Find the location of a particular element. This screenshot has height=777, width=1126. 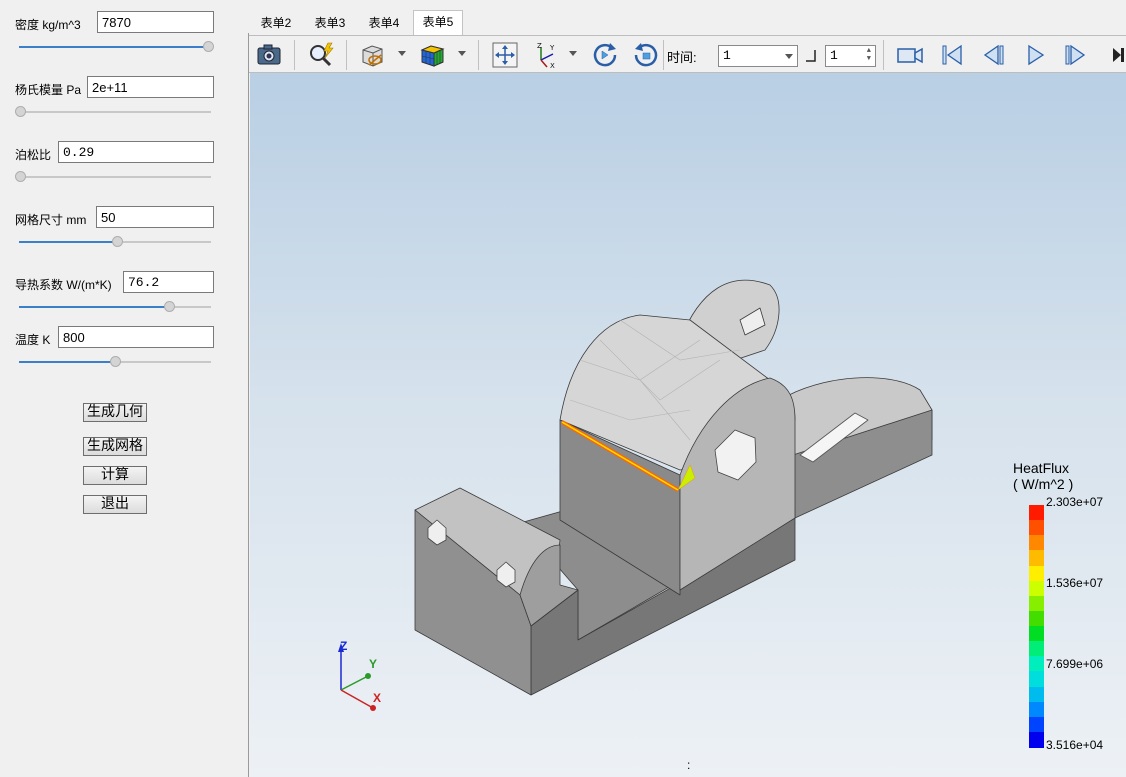

thermal-conductivity-slider-handle is located at coordinates (169, 306).